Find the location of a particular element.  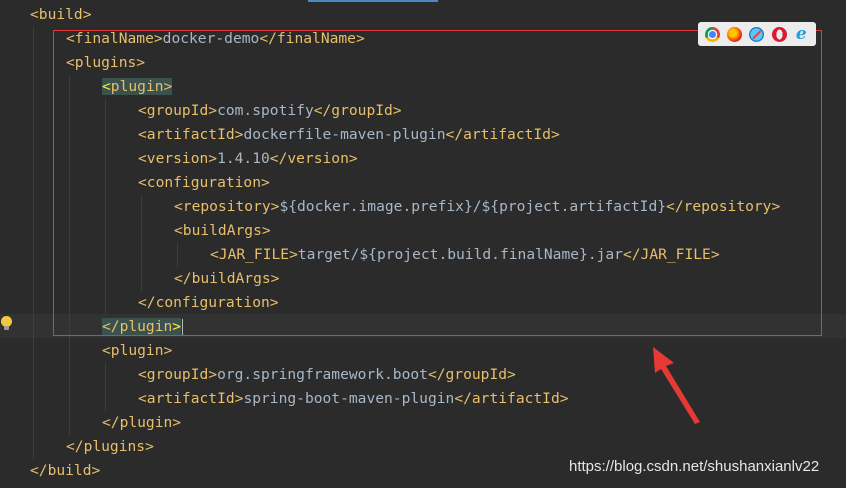

code-token: </plugins> is located at coordinates (110, 446).